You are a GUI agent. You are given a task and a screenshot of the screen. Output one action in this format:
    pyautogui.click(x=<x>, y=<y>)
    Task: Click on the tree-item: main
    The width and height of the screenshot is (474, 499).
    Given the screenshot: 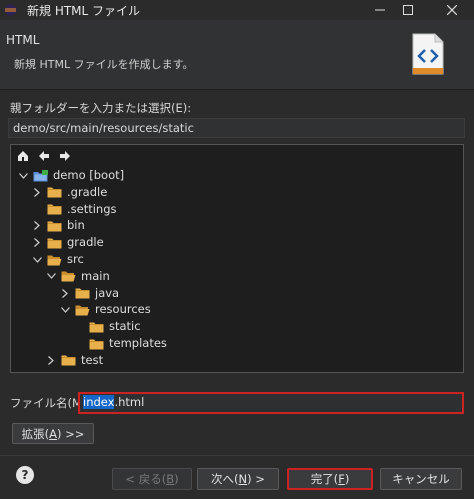 What is the action you would take?
    pyautogui.click(x=77, y=276)
    